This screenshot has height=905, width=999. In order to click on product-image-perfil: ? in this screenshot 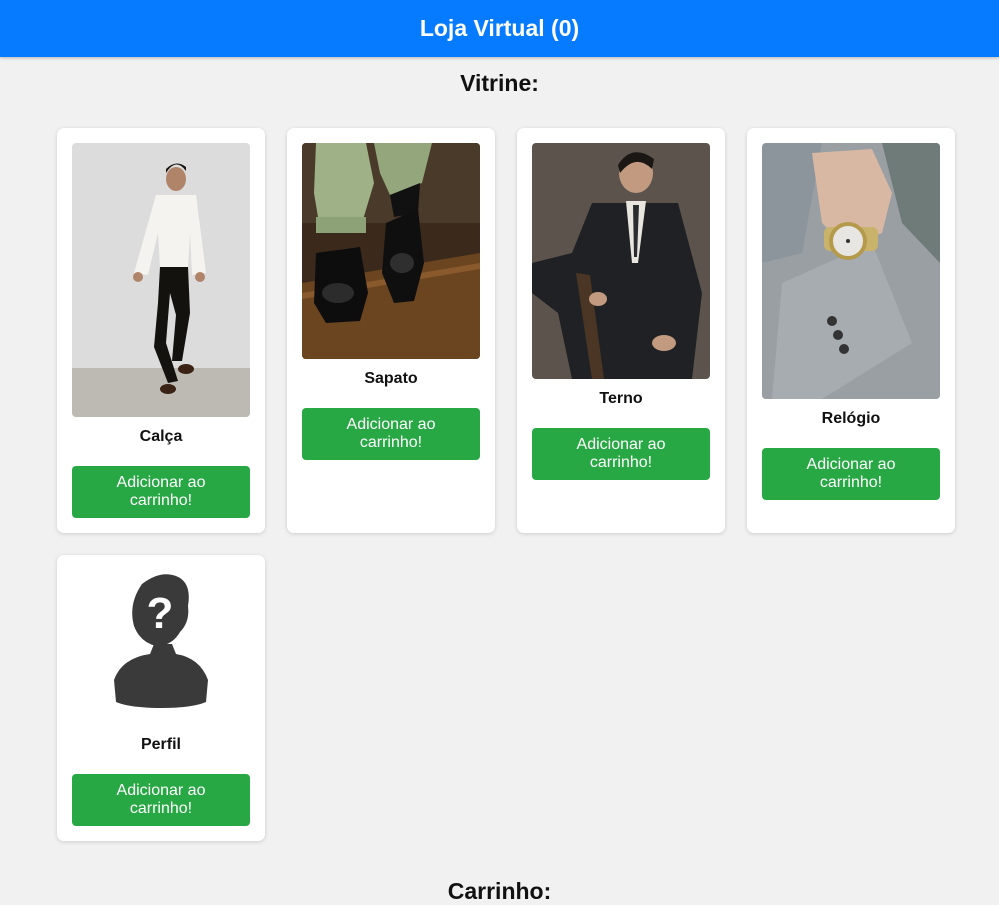, I will do `click(161, 648)`.